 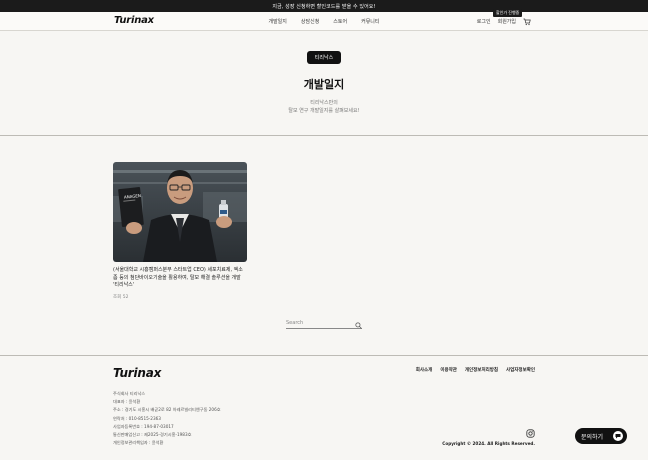 I want to click on search-input, so click(x=316, y=323).